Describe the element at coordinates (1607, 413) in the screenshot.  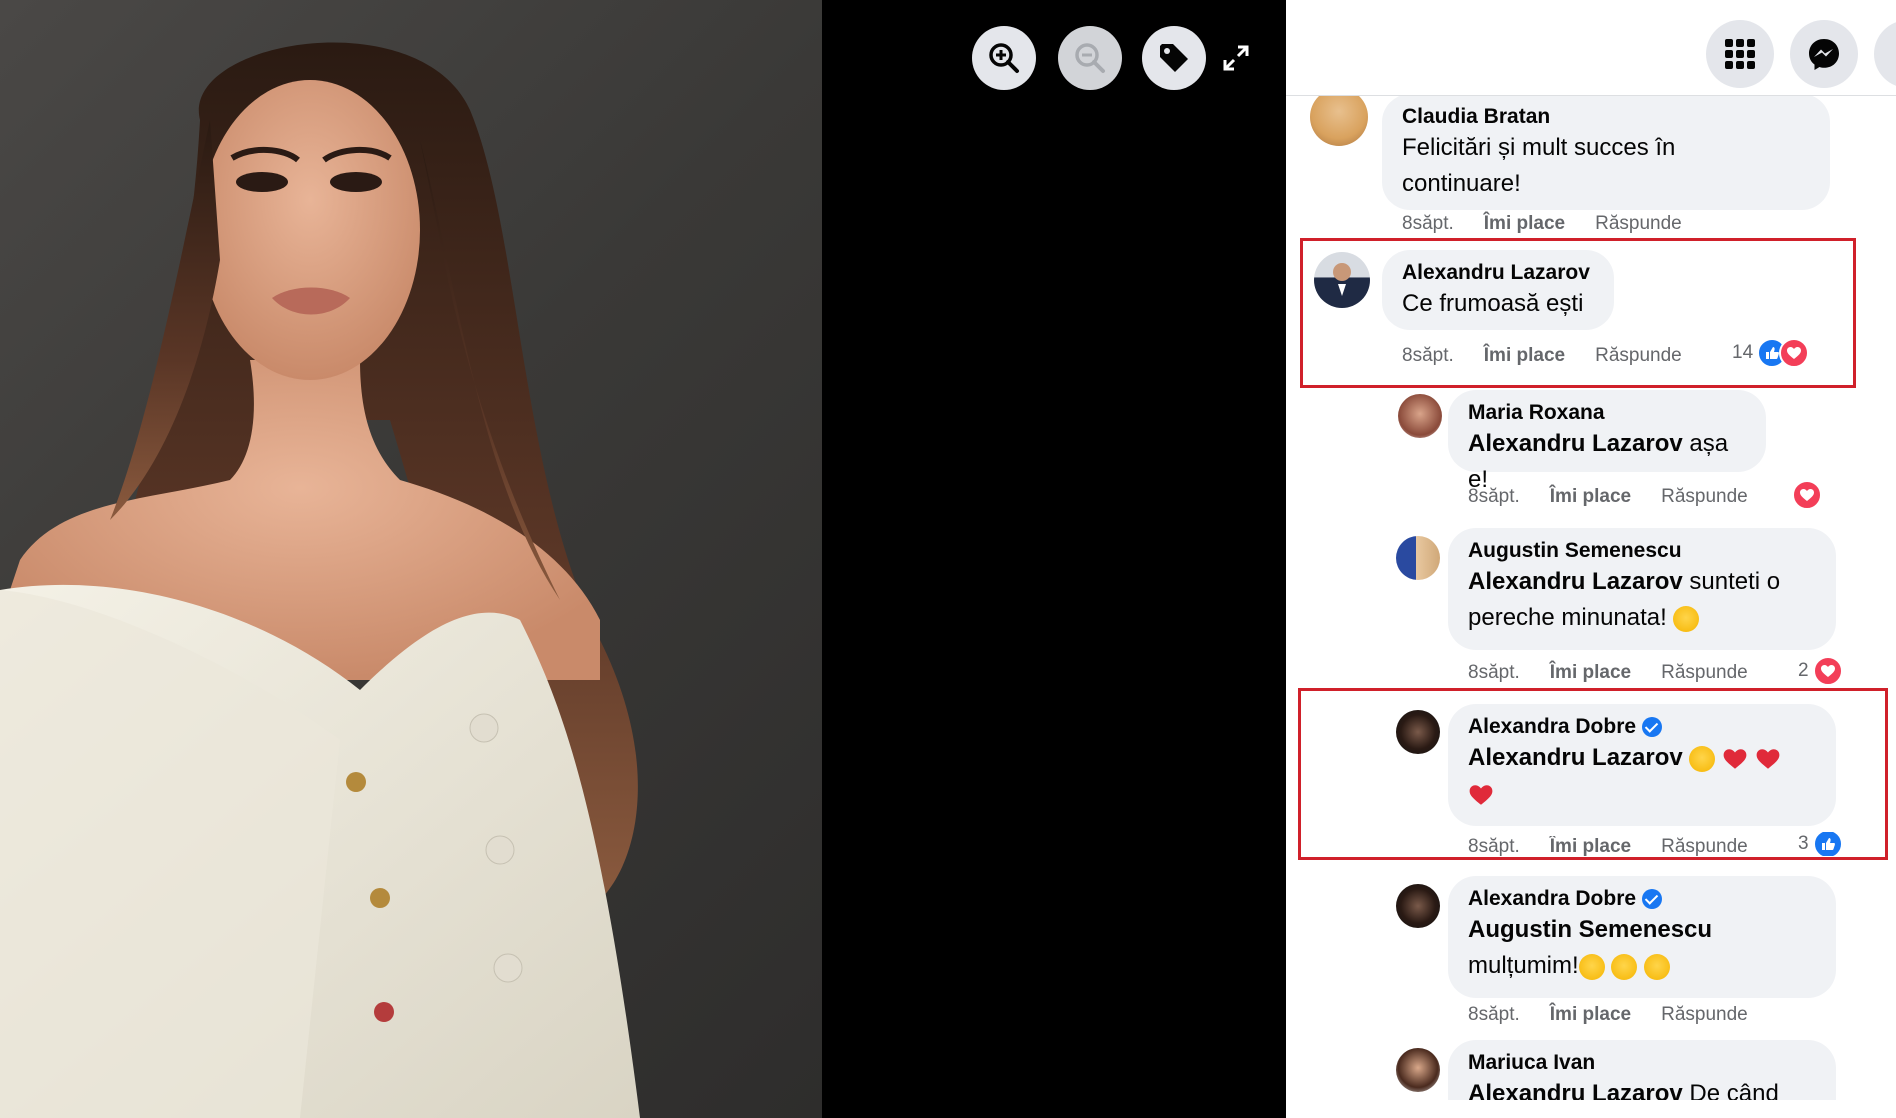
I see `comment-author: Maria Roxana` at that location.